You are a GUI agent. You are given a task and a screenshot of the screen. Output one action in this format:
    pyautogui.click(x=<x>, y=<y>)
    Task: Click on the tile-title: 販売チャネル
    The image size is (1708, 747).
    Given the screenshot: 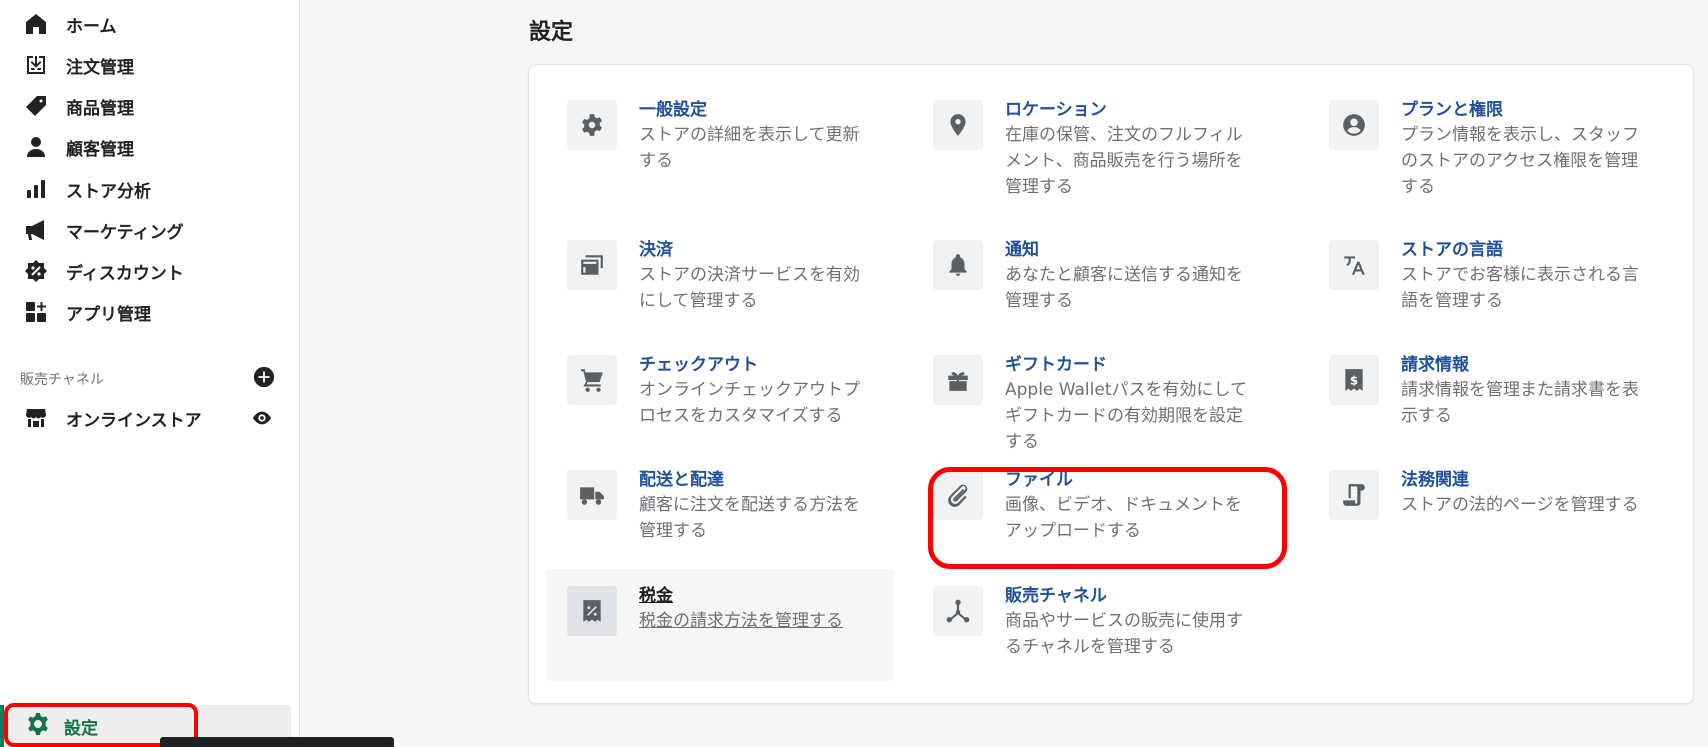 What is the action you would take?
    pyautogui.click(x=1056, y=596)
    